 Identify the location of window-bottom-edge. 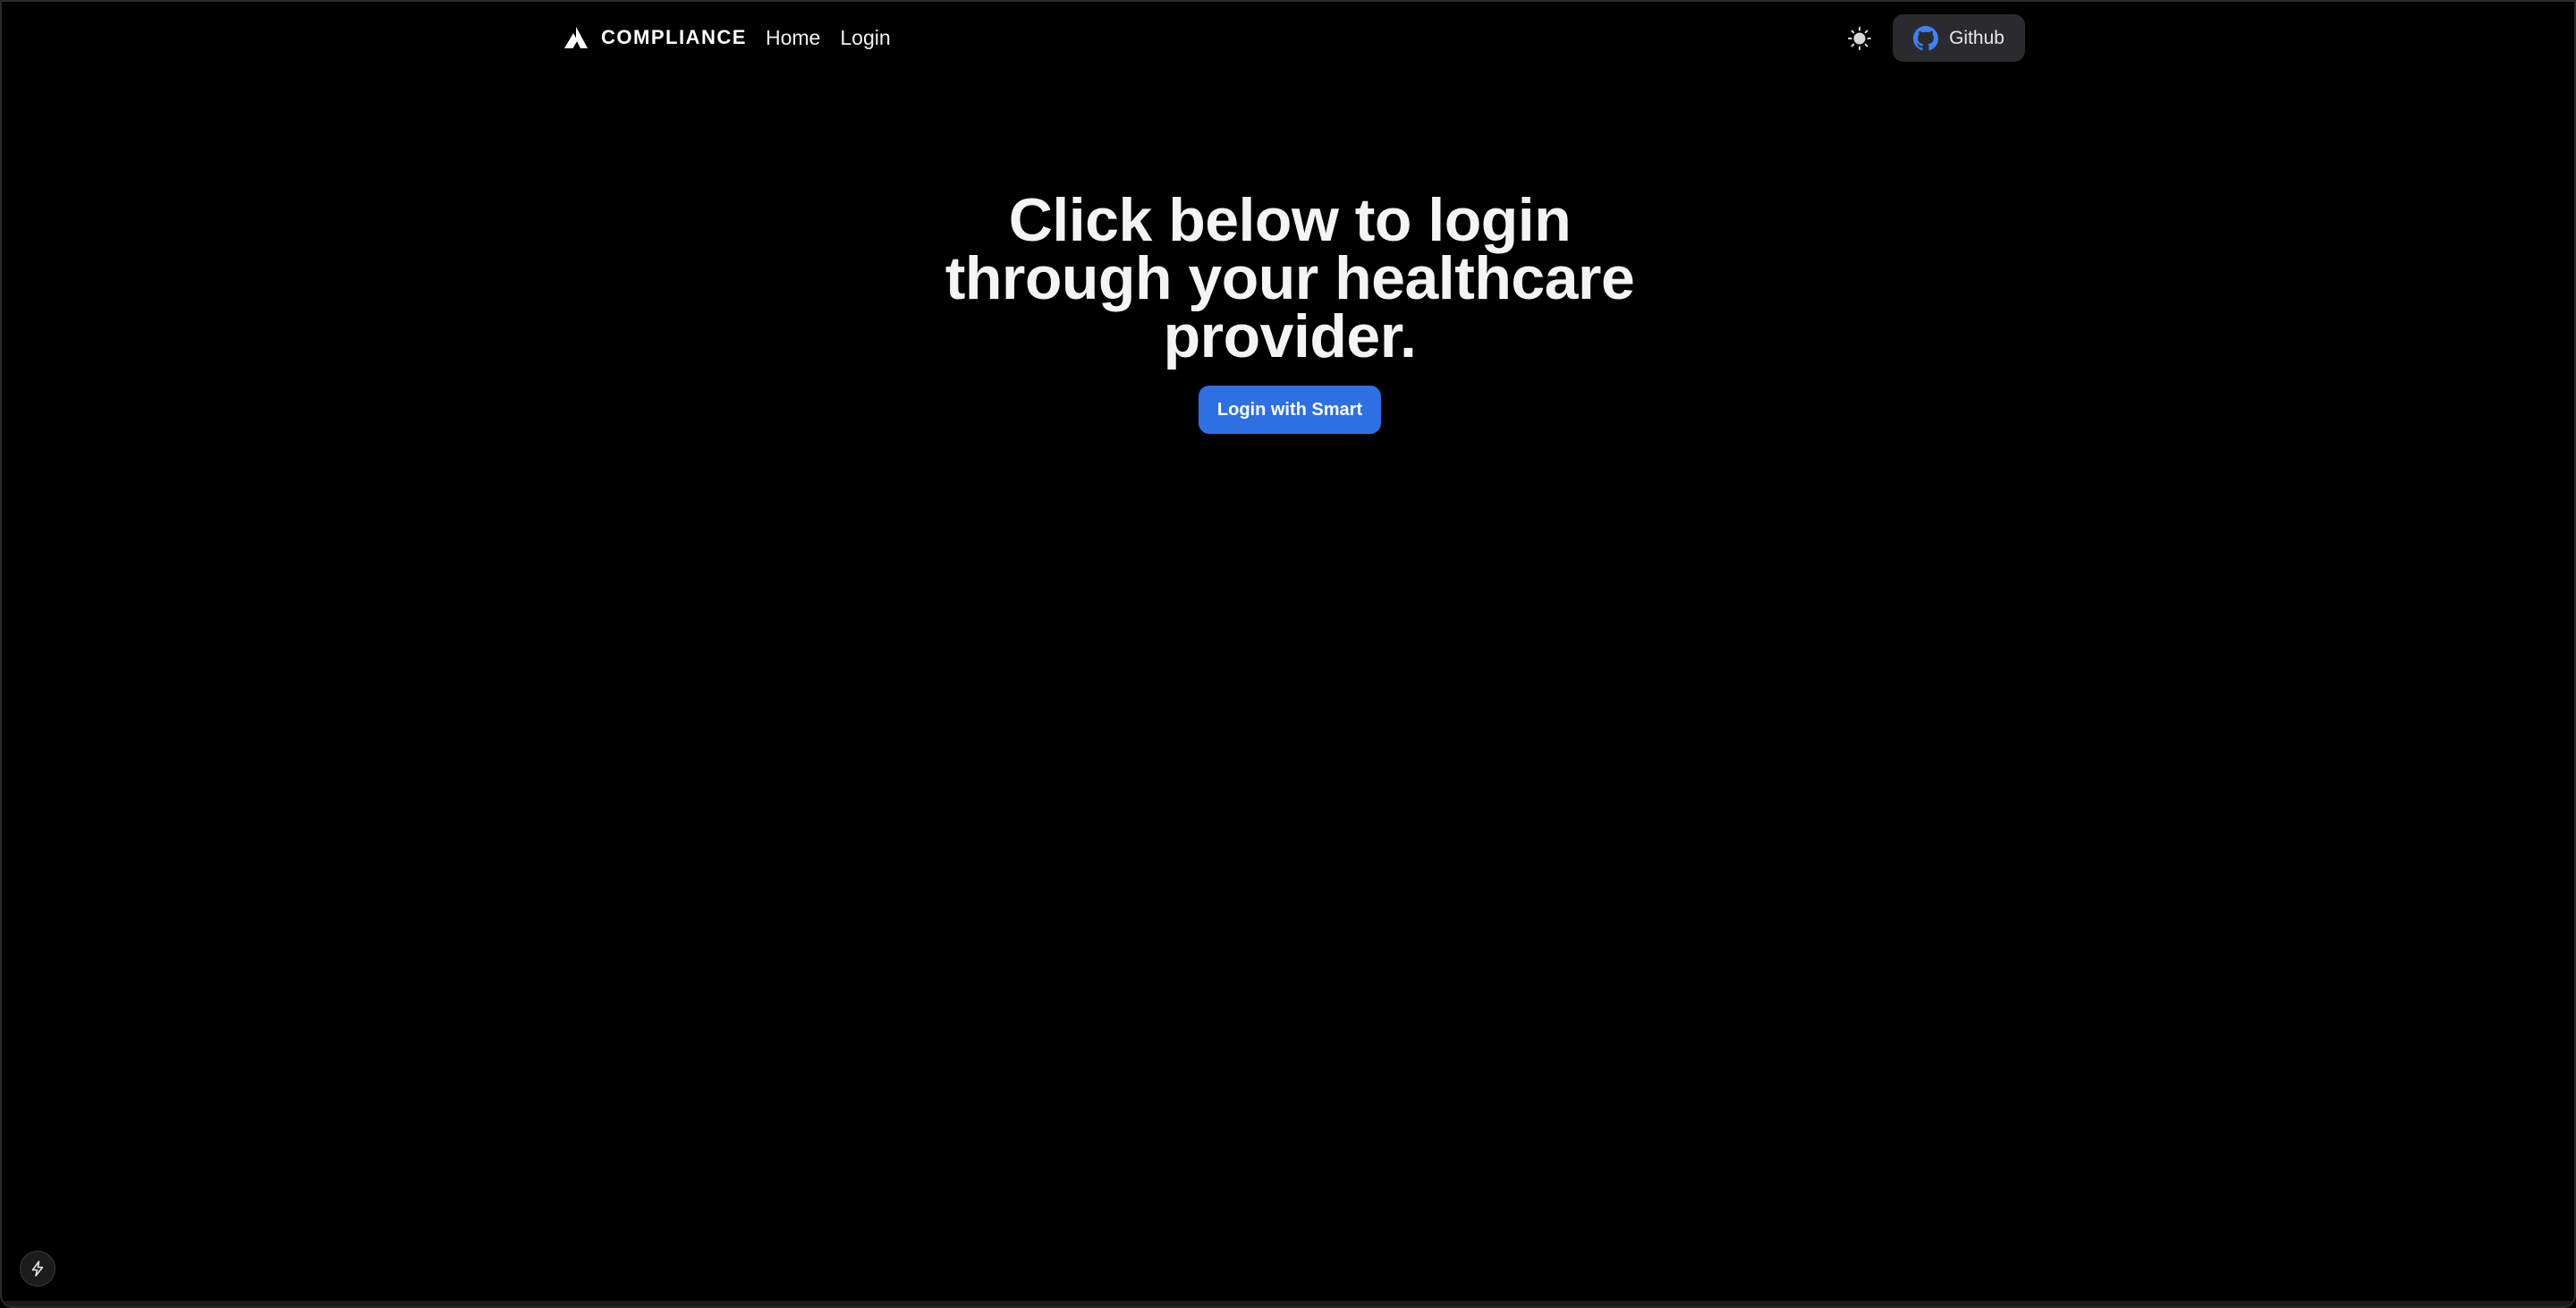
(1288, 1303).